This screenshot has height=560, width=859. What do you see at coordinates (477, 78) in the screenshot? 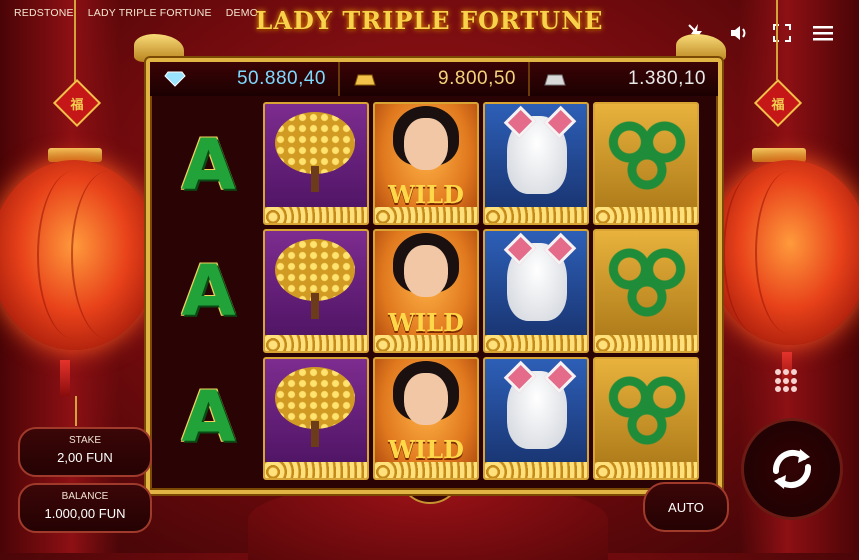
I see `jackpot-gold-value: 9.800,50` at bounding box center [477, 78].